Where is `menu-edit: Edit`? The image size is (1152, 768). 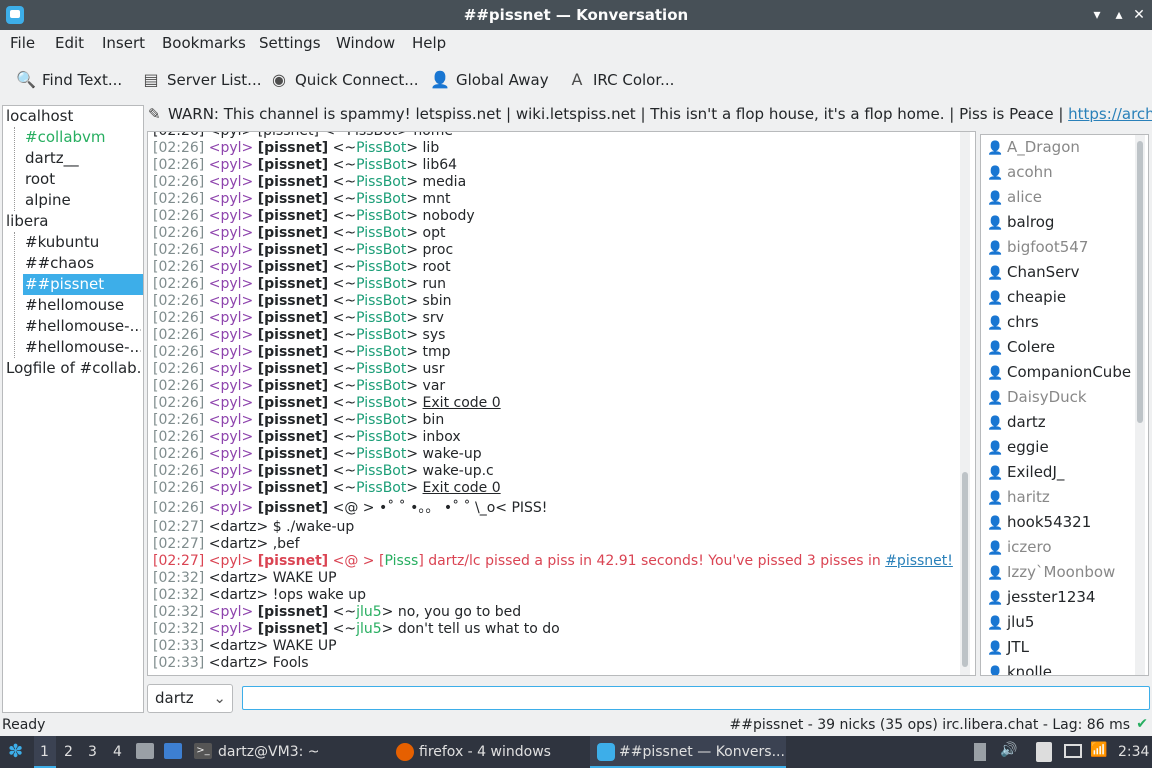
menu-edit: Edit is located at coordinates (69, 43).